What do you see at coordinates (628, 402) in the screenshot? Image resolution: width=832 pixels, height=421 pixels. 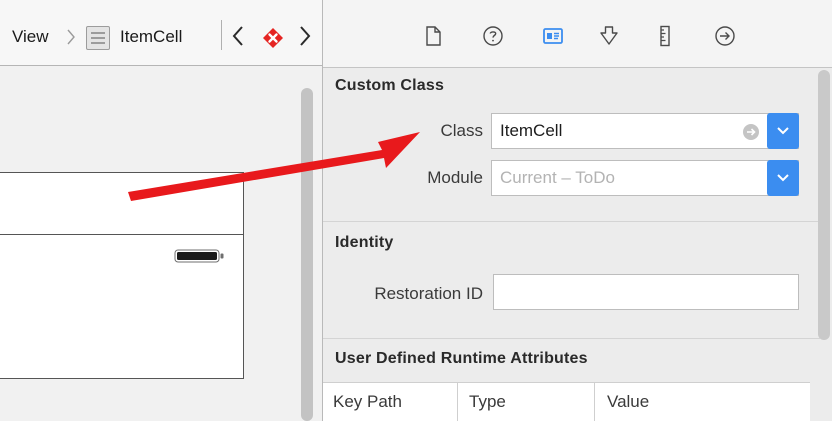 I see `column-value: Value` at bounding box center [628, 402].